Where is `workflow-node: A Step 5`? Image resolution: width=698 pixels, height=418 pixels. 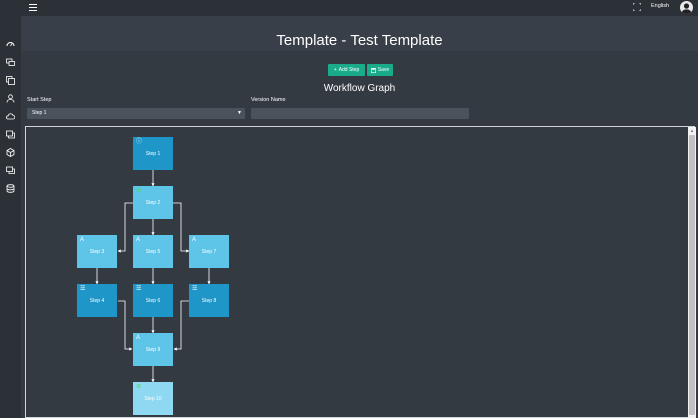 workflow-node: A Step 5 is located at coordinates (153, 251).